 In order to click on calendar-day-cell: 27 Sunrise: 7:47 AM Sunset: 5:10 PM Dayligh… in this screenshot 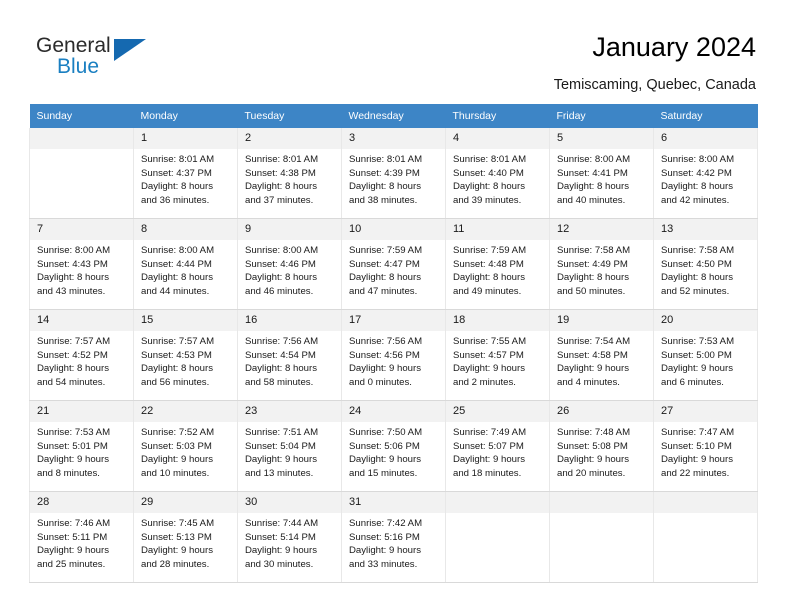, I will do `click(705, 446)`.